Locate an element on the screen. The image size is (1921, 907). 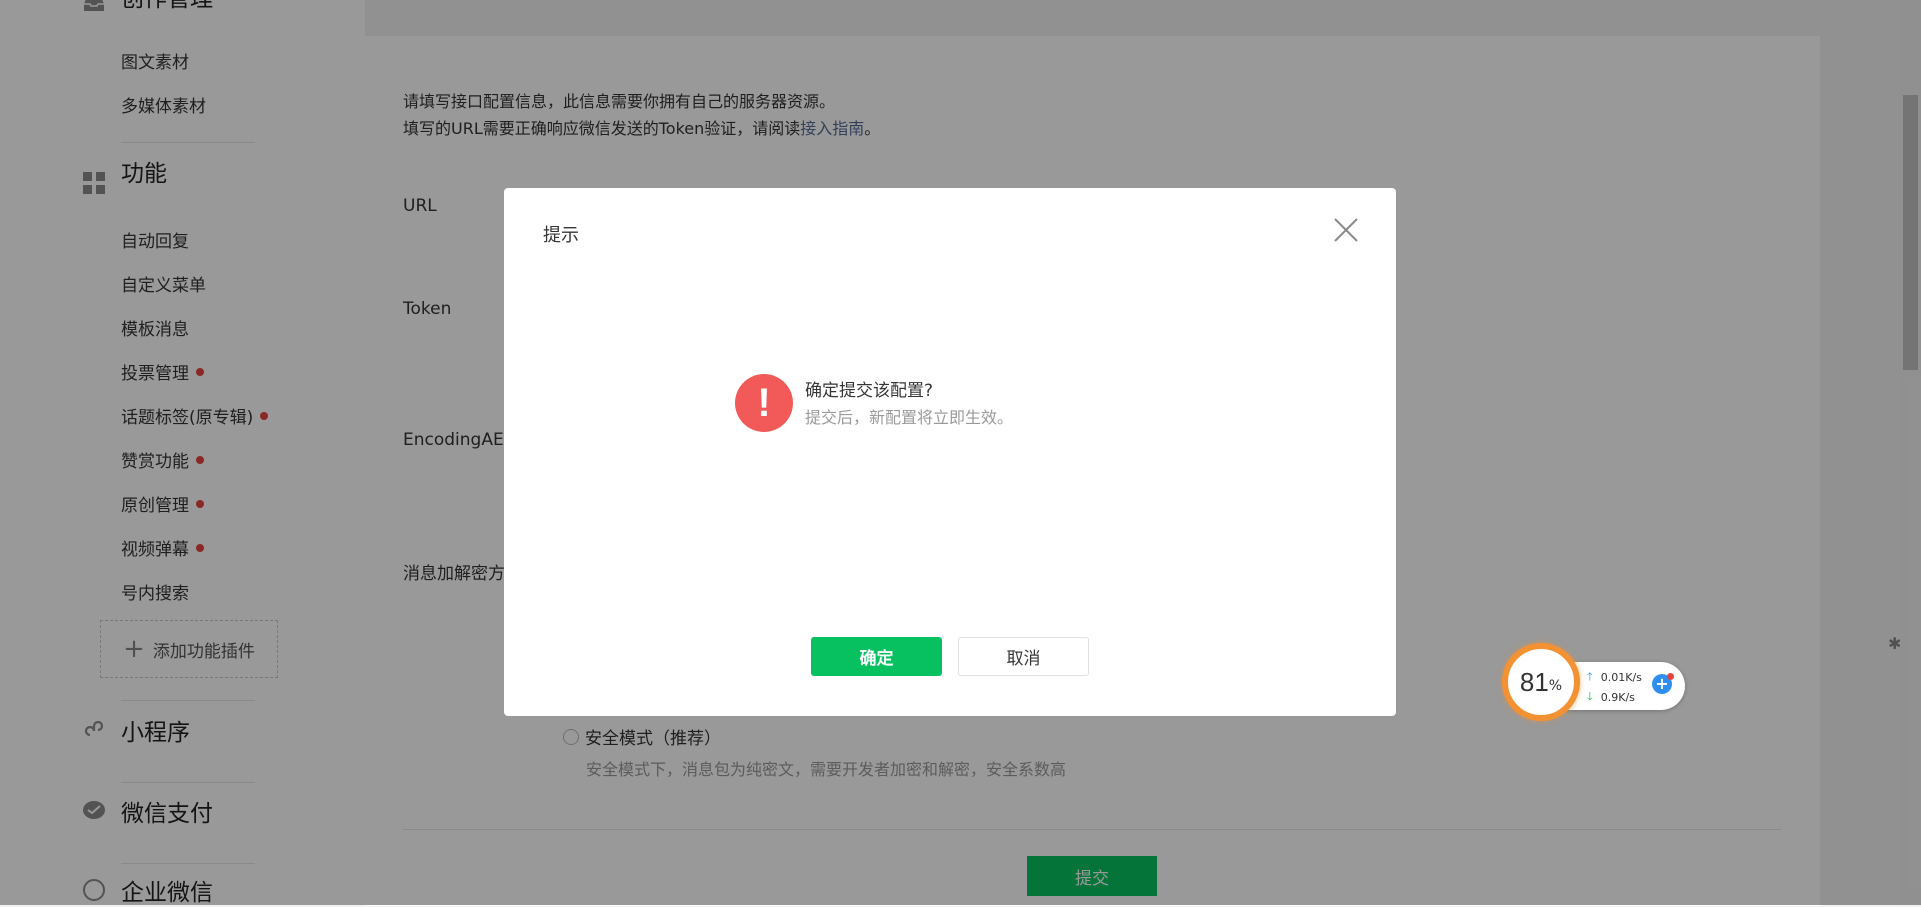
download-speed: 0.9K/s is located at coordinates (1617, 697).